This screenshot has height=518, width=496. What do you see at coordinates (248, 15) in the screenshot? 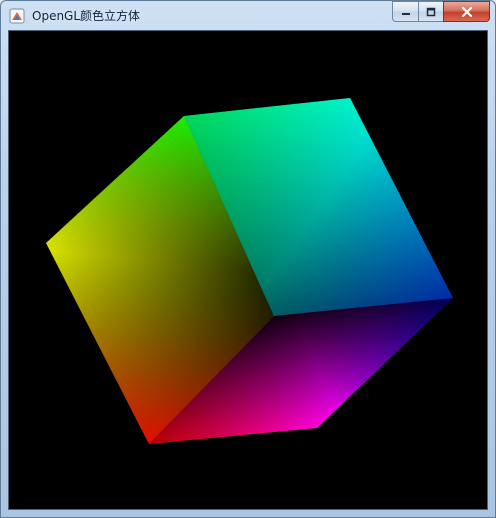
I see `title-bar: OpenGL颜色立方体` at bounding box center [248, 15].